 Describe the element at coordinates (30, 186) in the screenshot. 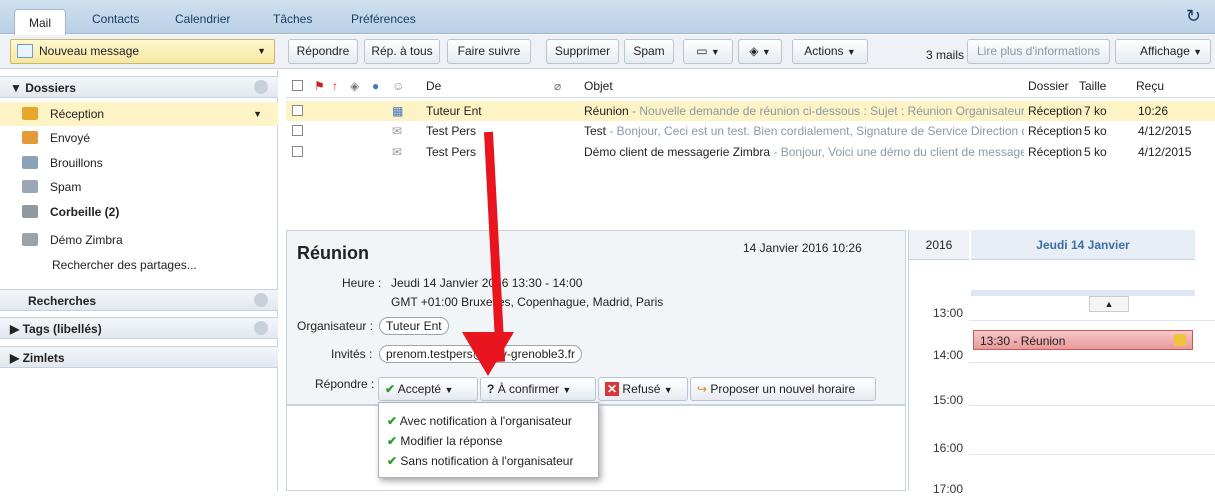

I see `spam-icon` at that location.